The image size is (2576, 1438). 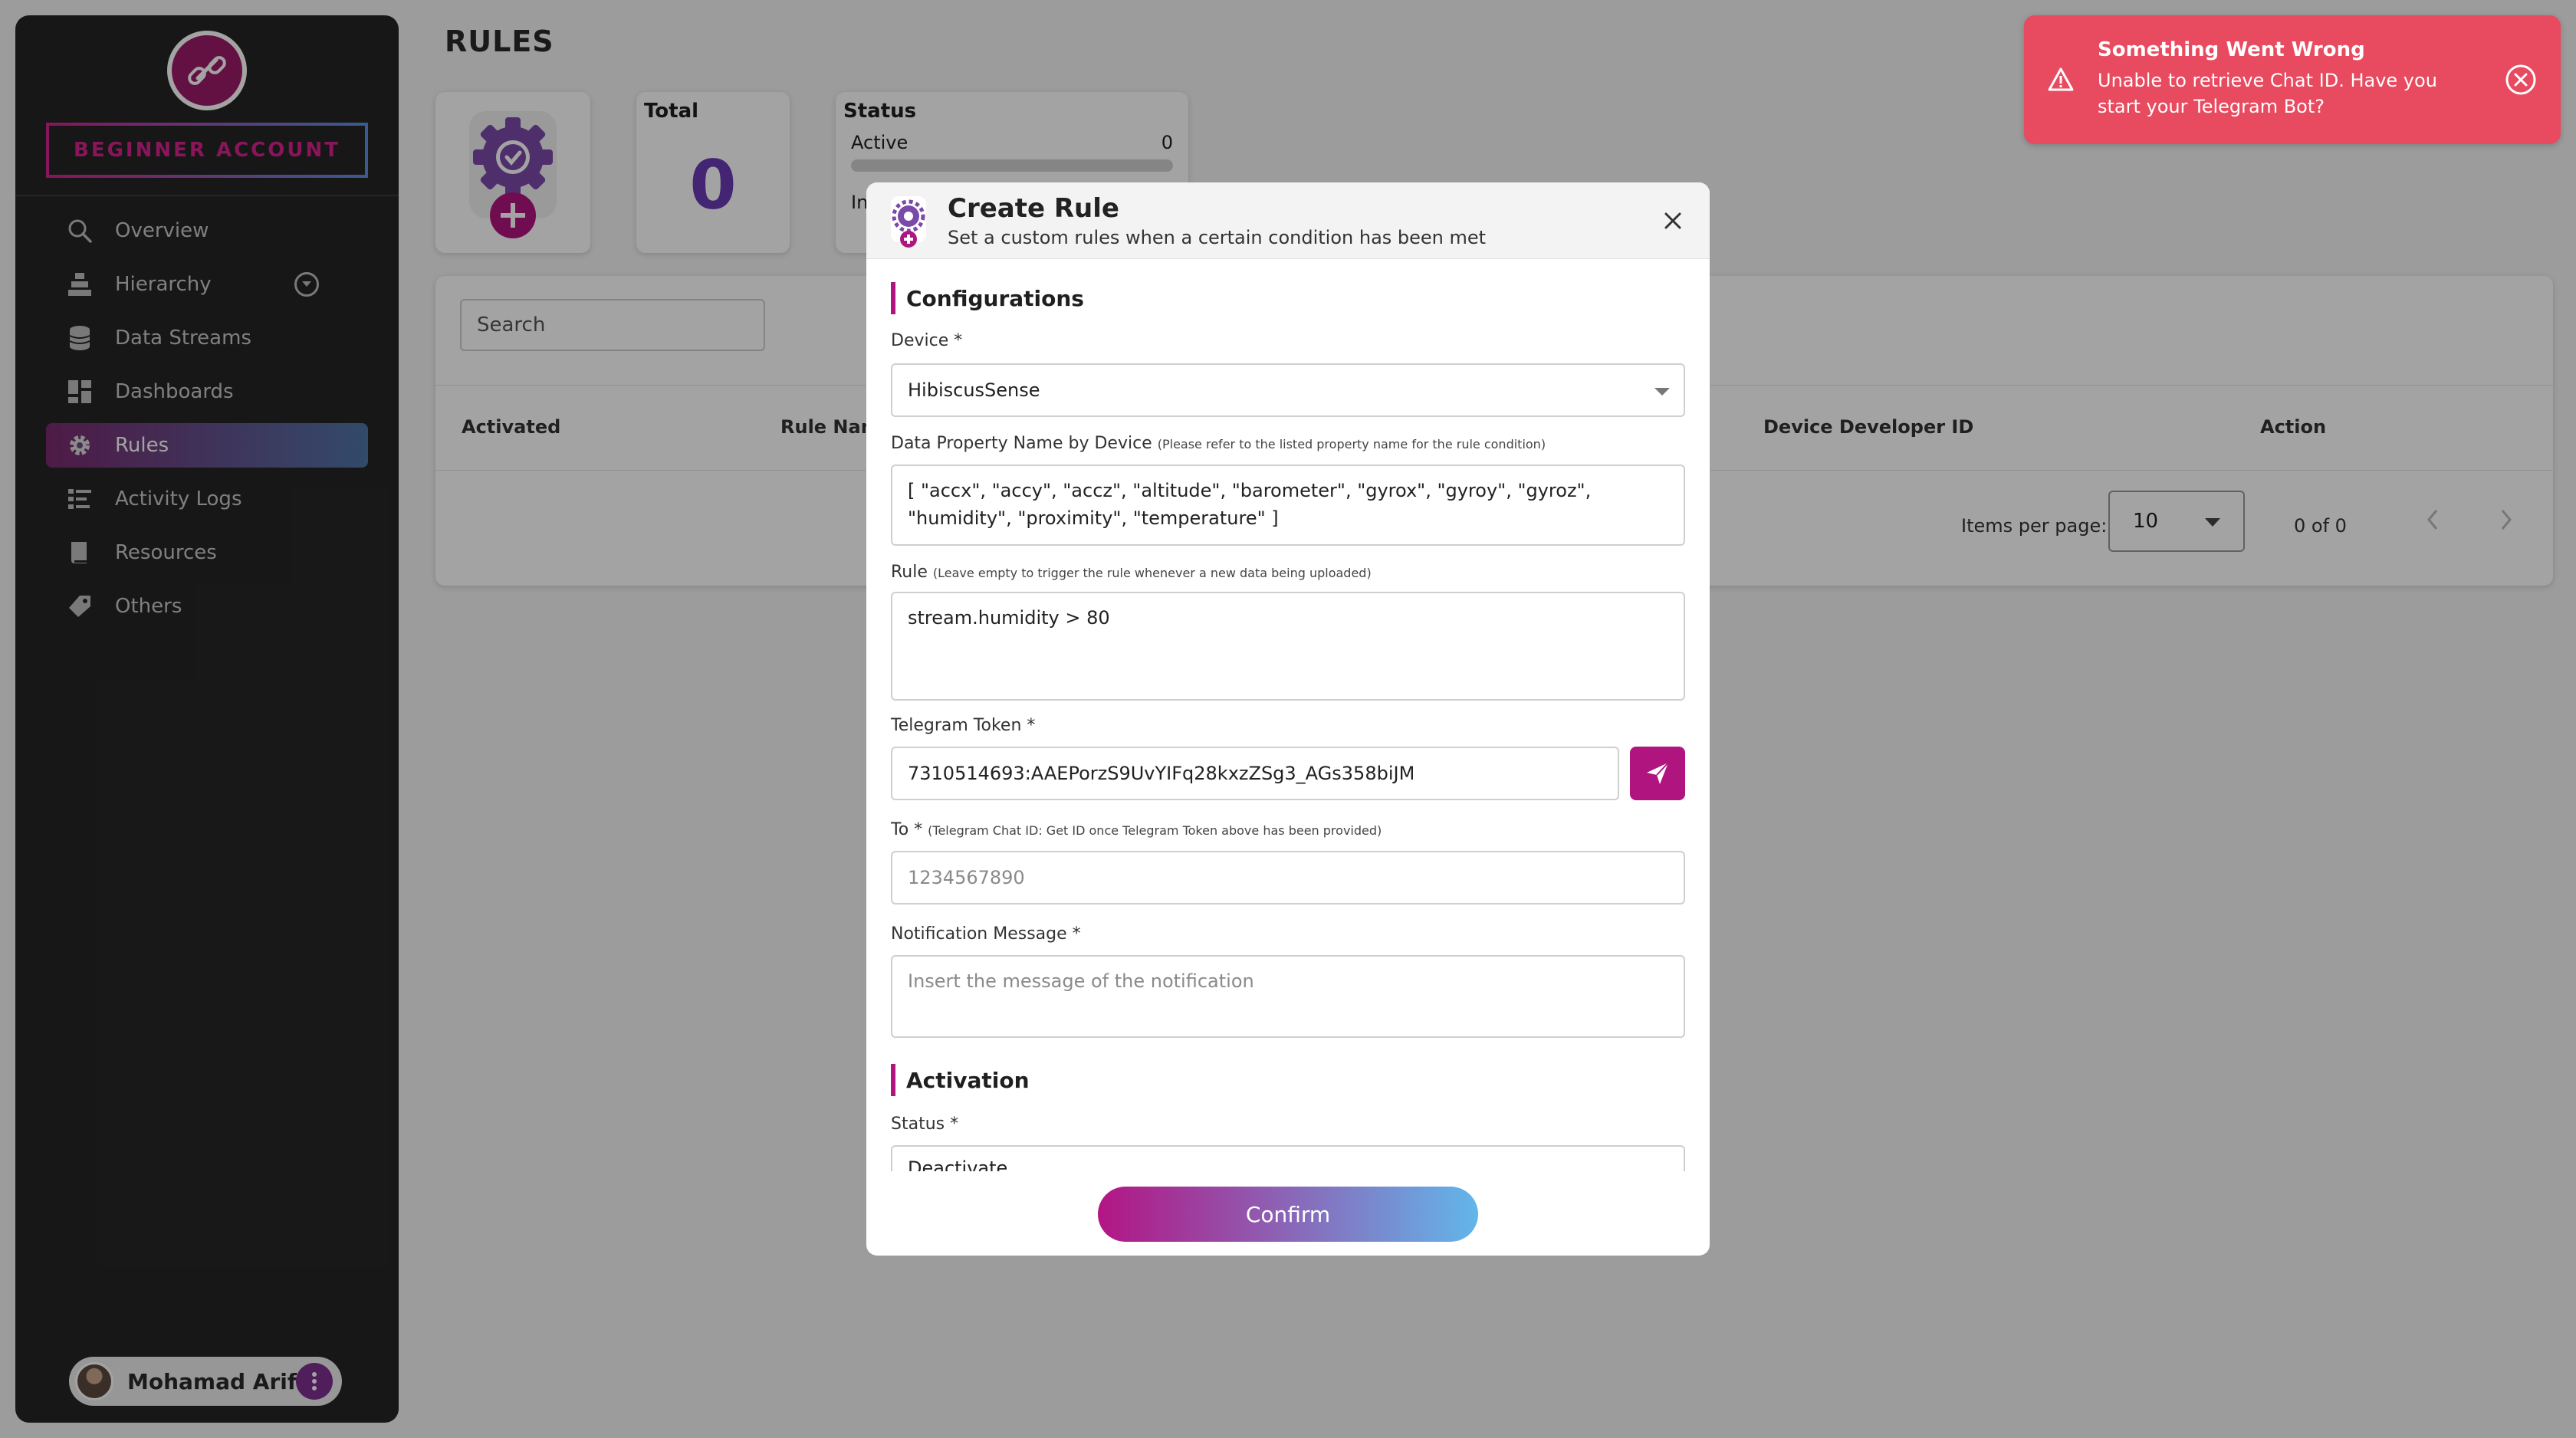 I want to click on status-label: Status *, so click(x=925, y=1124).